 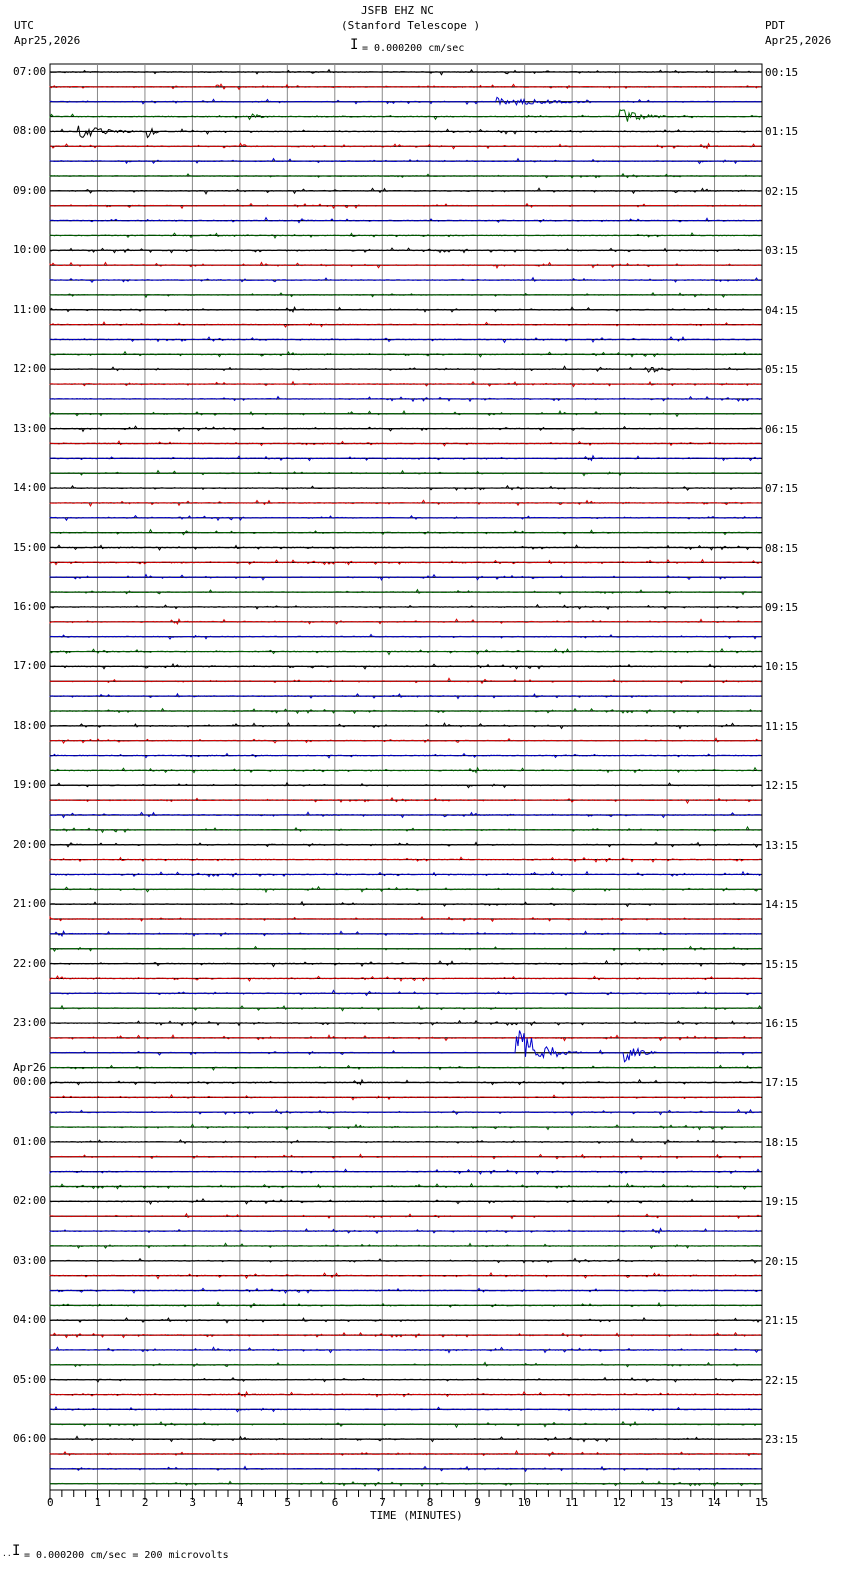 I want to click on right-time-label: 09:15, so click(x=782, y=607).